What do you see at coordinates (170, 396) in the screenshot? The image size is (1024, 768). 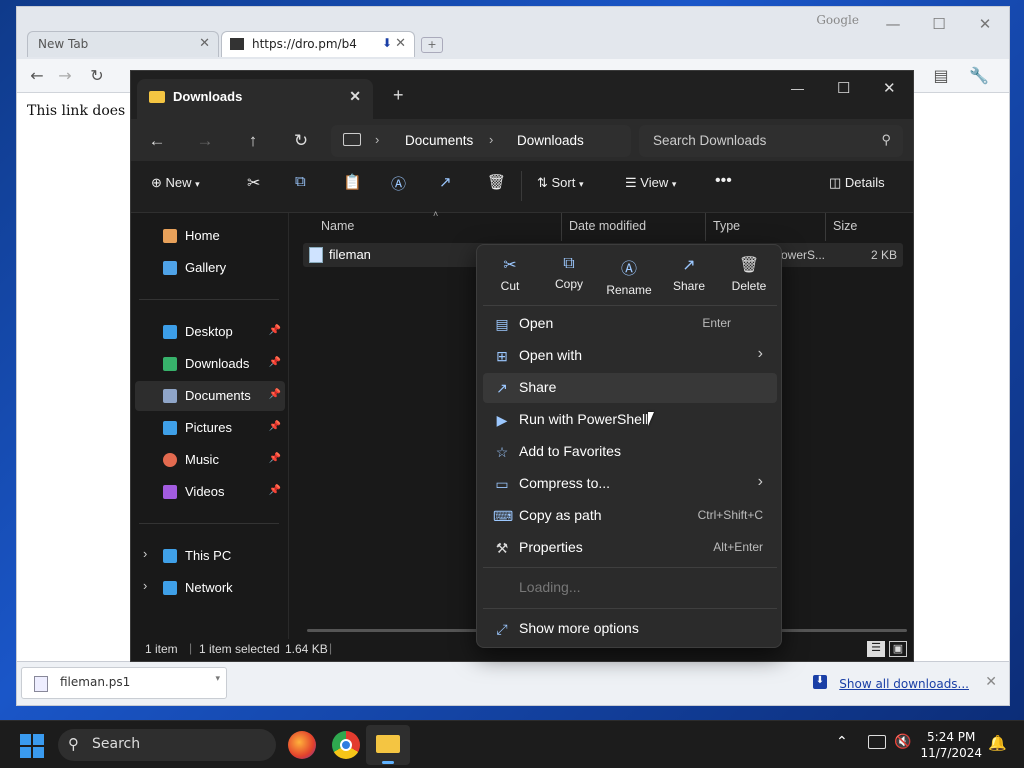 I see `documents-icon` at bounding box center [170, 396].